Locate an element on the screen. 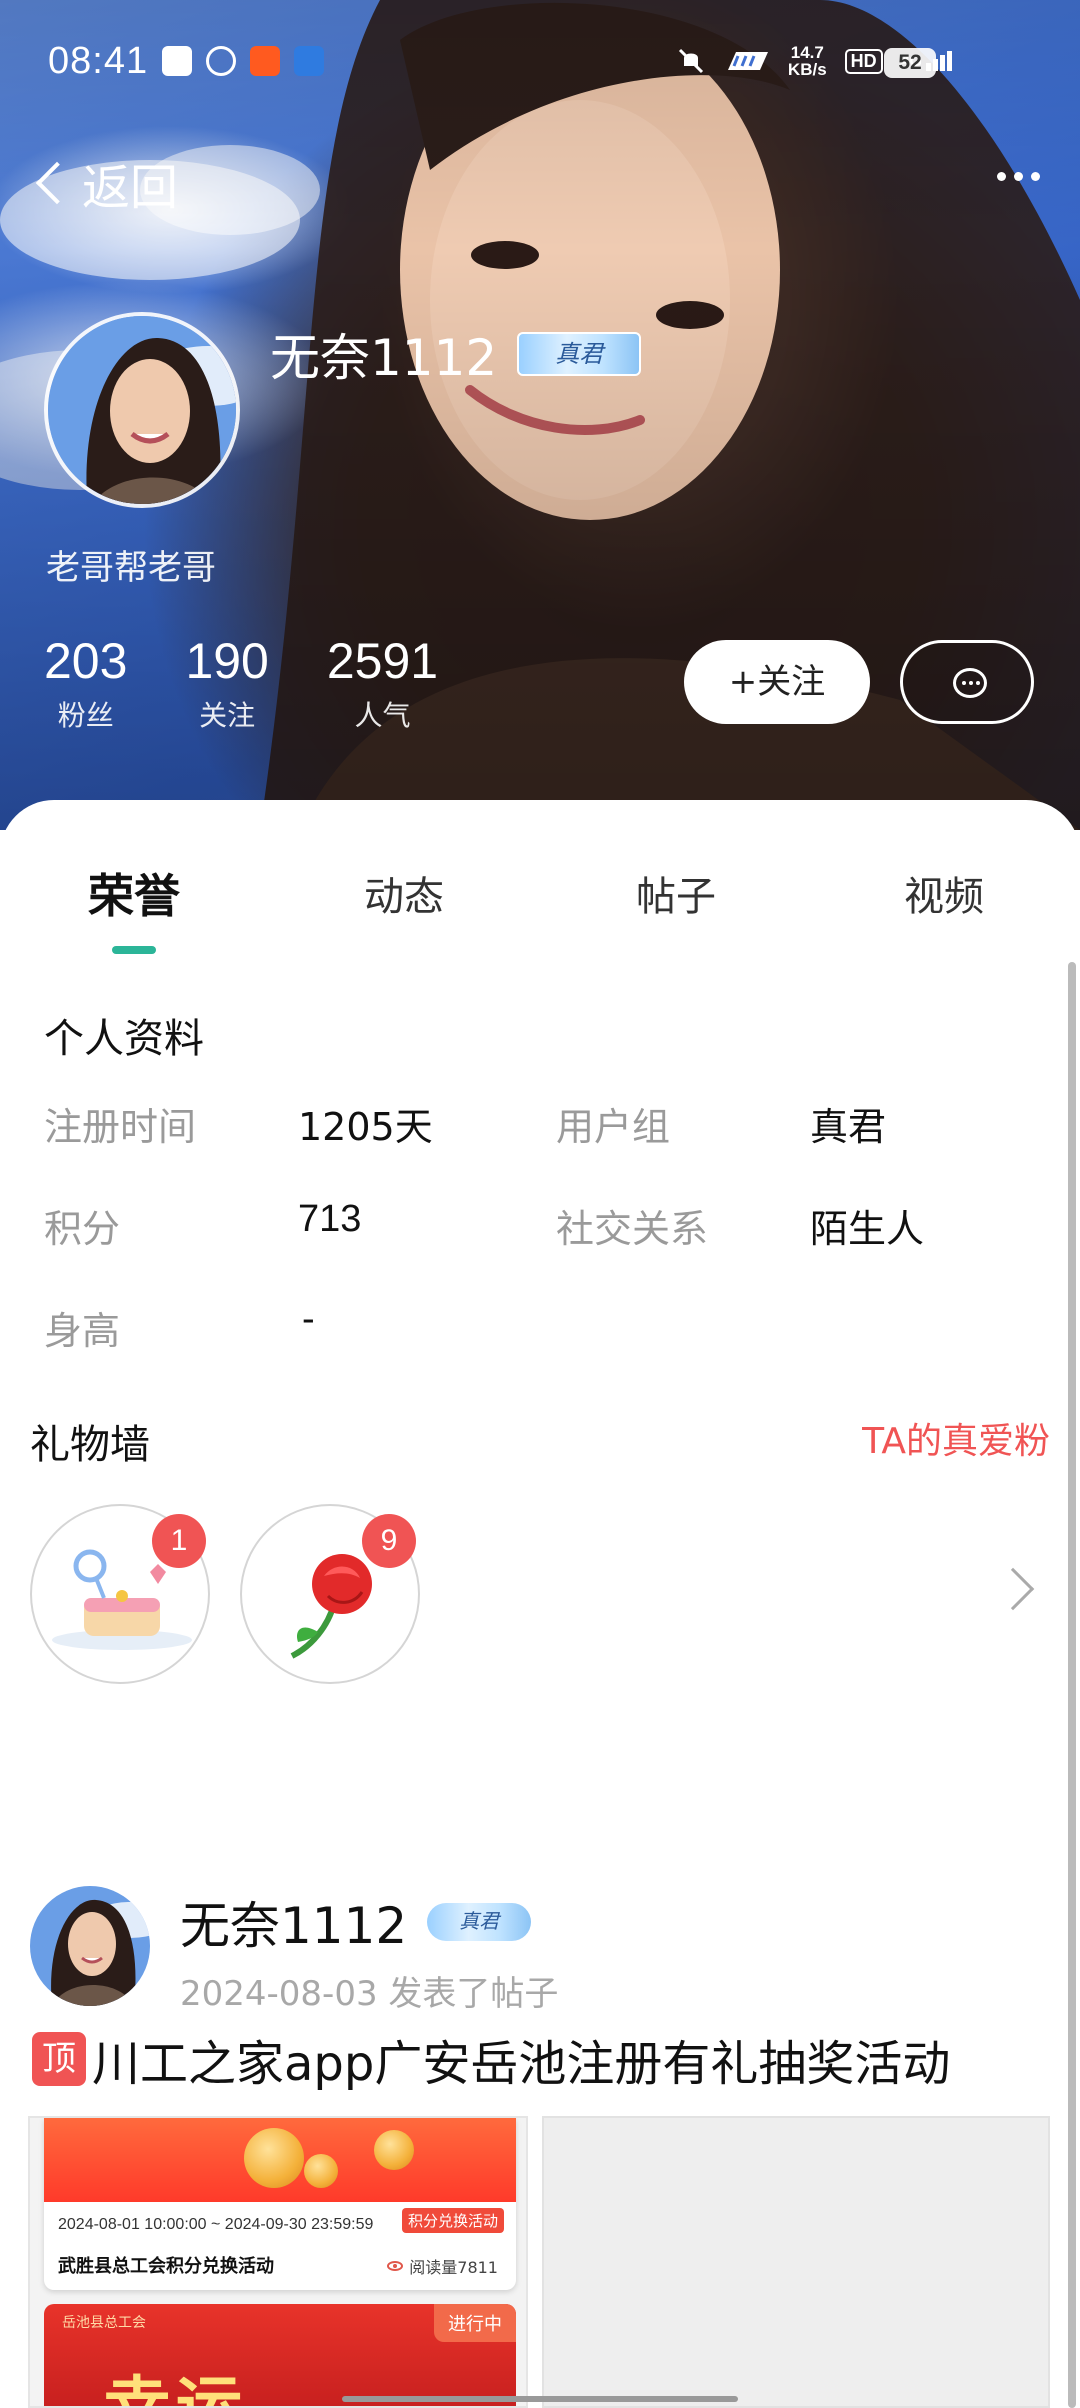 This screenshot has width=1080, height=2408. profile-signature: 老哥帮老哥 is located at coordinates (131, 568).